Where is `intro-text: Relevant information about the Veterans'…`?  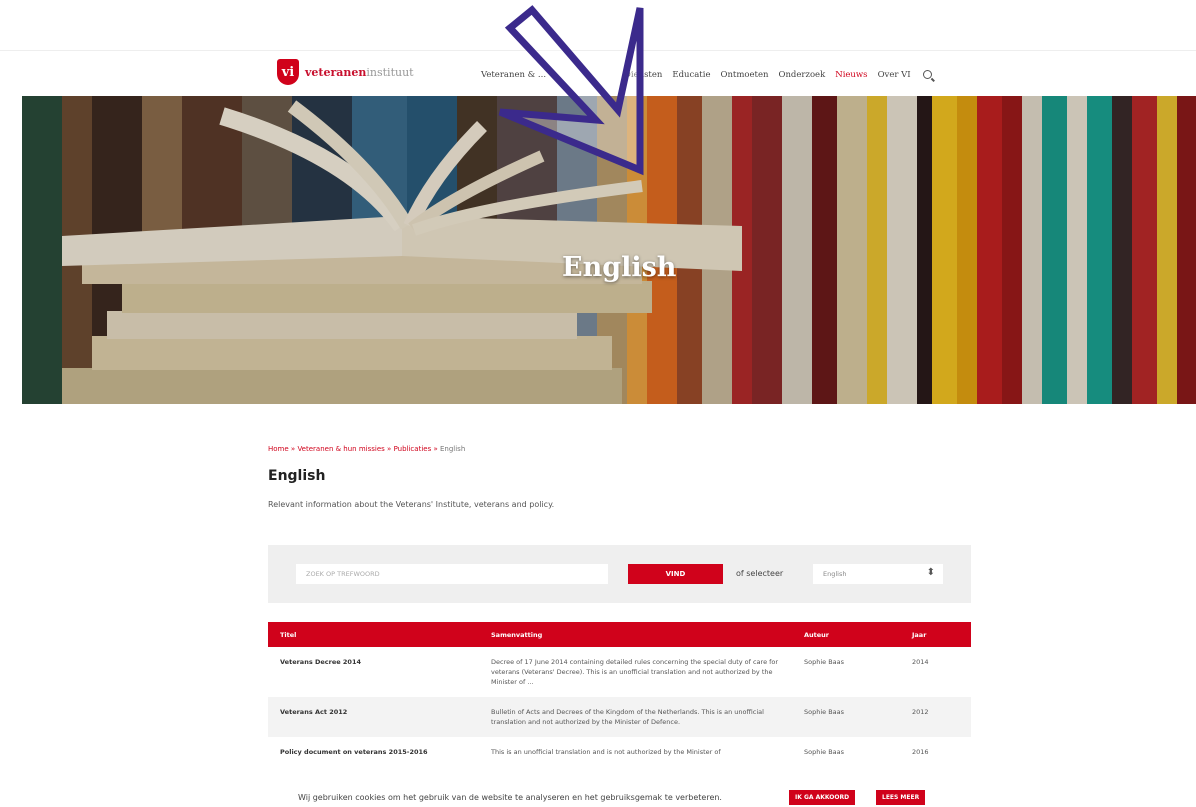 intro-text: Relevant information about the Veterans'… is located at coordinates (411, 504).